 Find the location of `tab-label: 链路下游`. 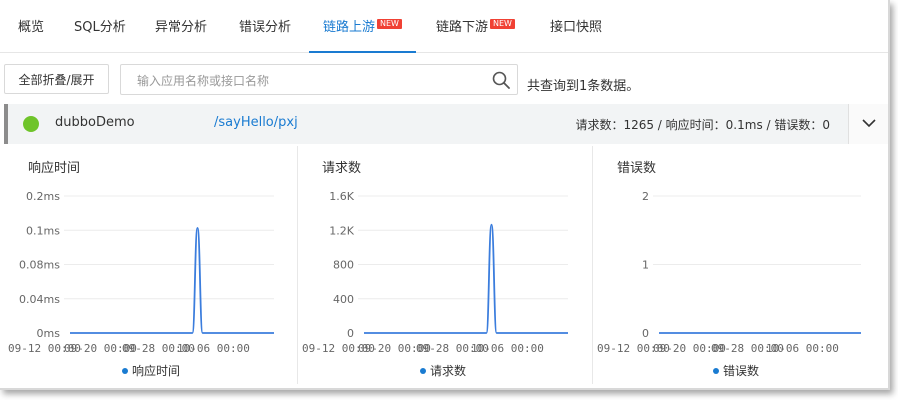

tab-label: 链路下游 is located at coordinates (462, 27).